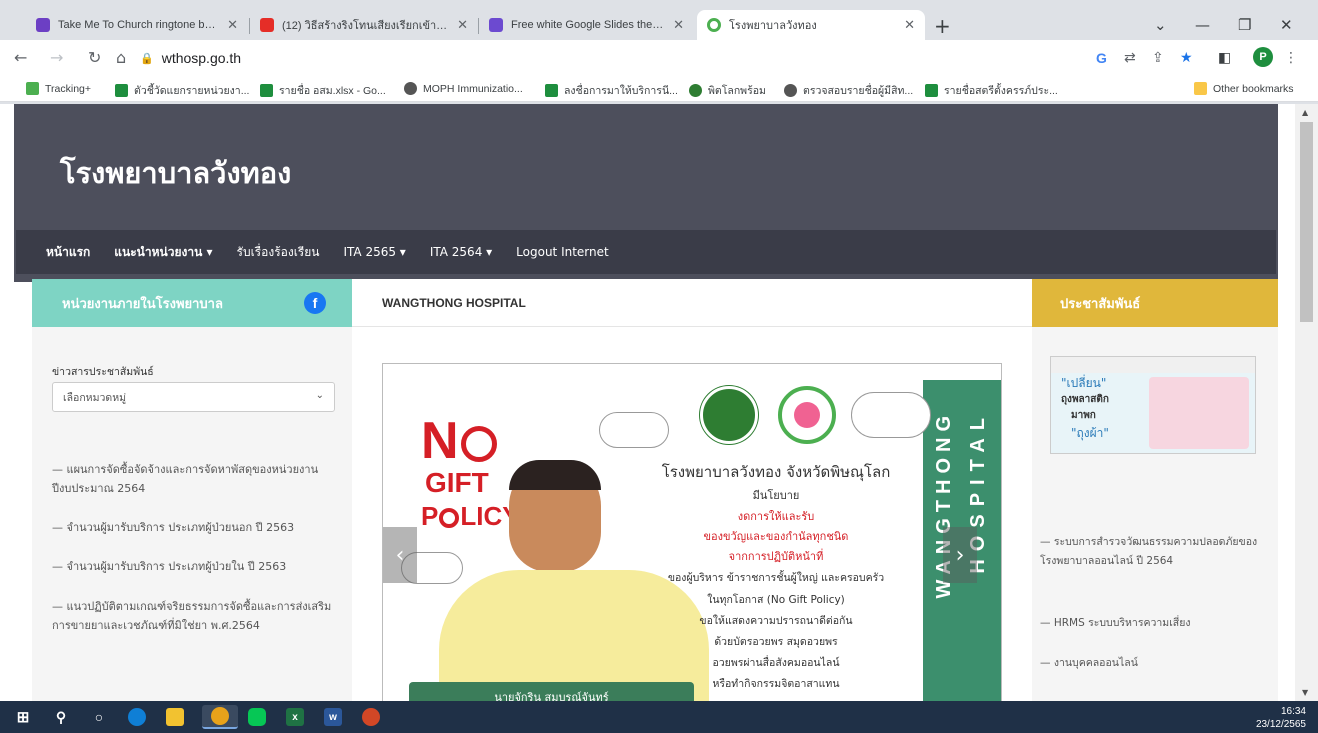  Describe the element at coordinates (610, 58) in the screenshot. I see `address-bar: 🔒 wthosp.go.th` at that location.